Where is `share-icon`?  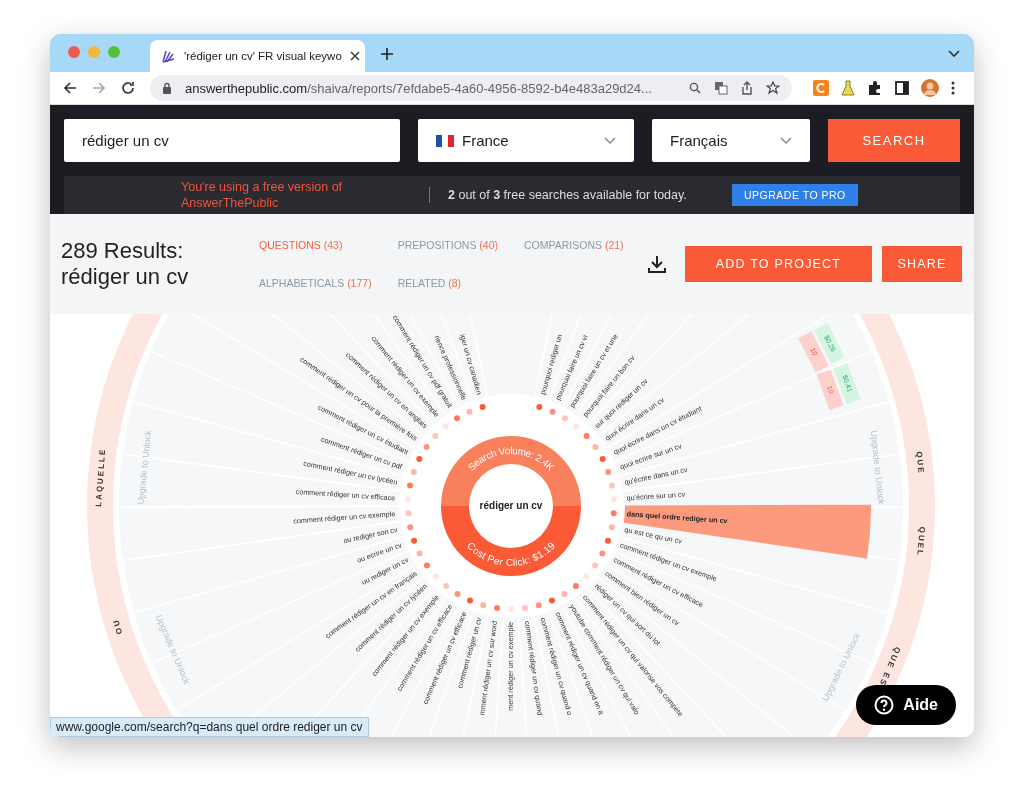
share-icon is located at coordinates (747, 88).